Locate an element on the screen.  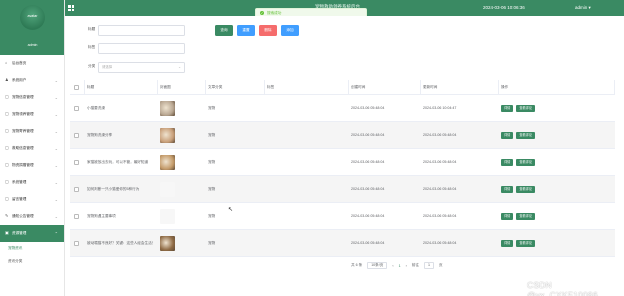
title-input is located at coordinates (141, 30).